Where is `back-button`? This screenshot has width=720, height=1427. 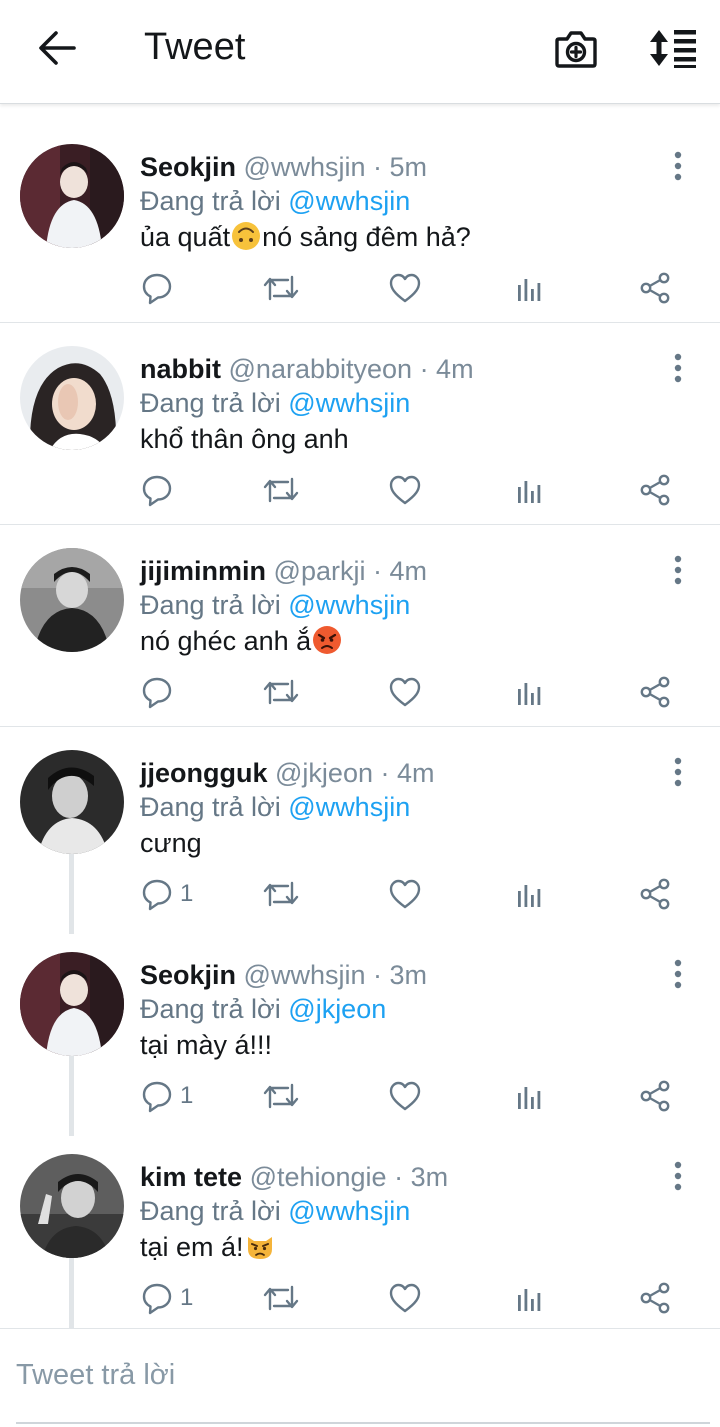 back-button is located at coordinates (56, 48).